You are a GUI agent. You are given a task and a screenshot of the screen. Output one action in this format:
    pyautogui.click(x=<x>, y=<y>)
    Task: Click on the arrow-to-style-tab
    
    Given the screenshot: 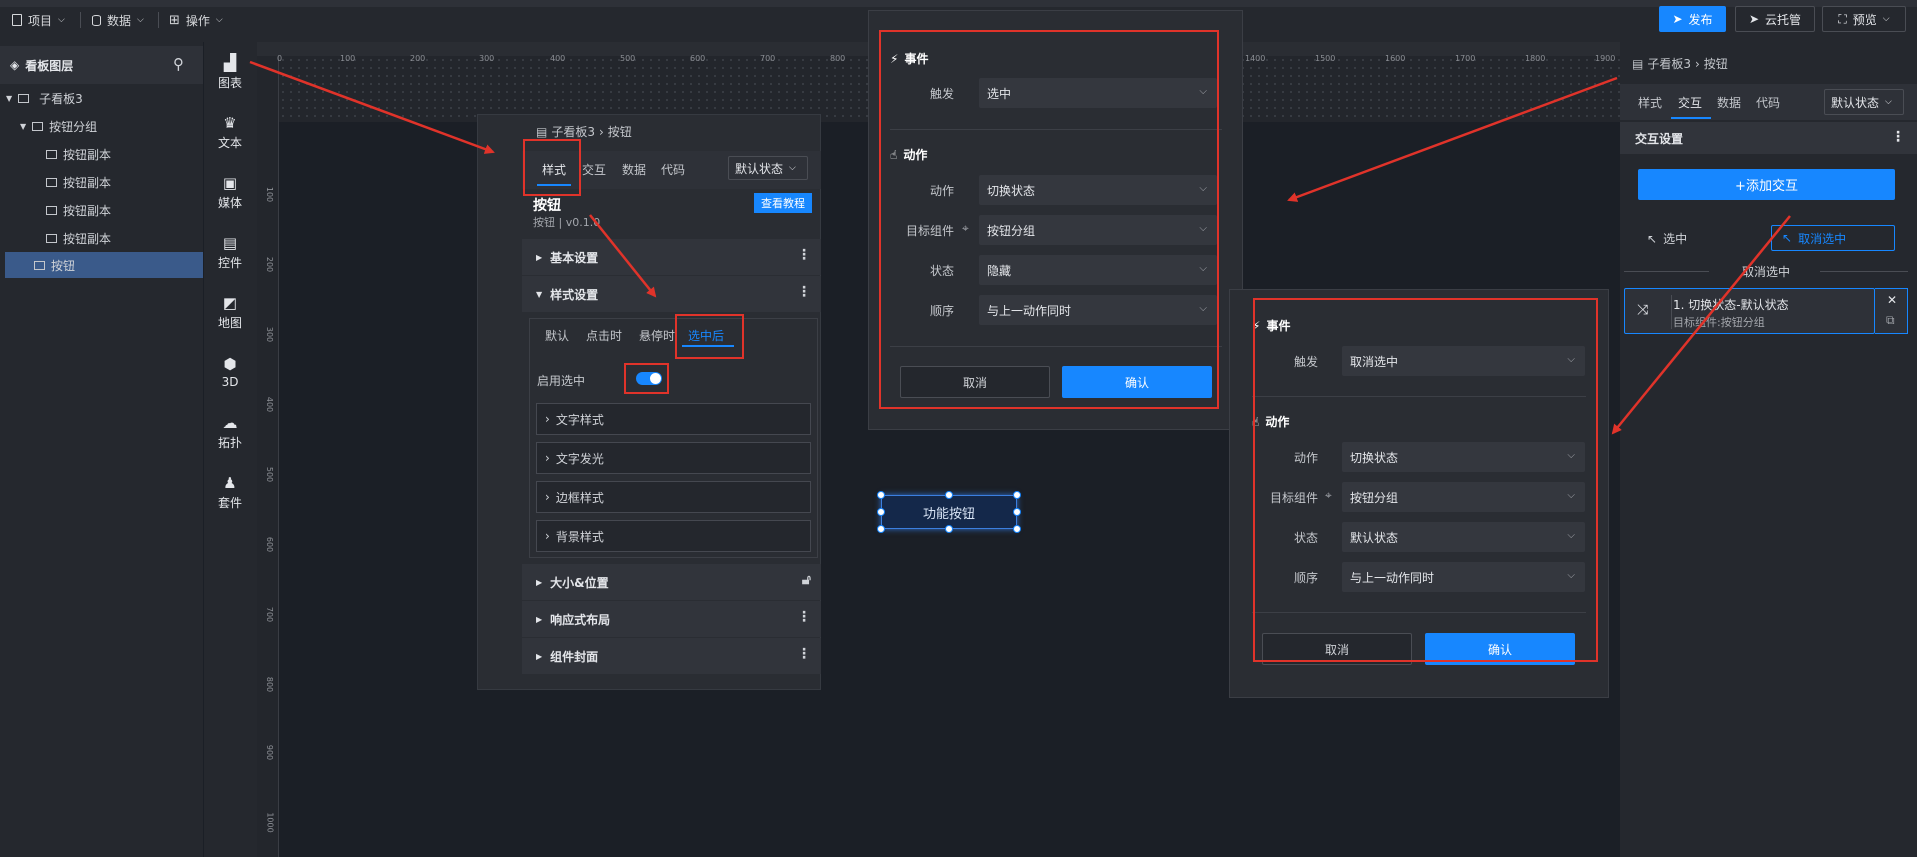 What is the action you would take?
    pyautogui.click(x=372, y=107)
    